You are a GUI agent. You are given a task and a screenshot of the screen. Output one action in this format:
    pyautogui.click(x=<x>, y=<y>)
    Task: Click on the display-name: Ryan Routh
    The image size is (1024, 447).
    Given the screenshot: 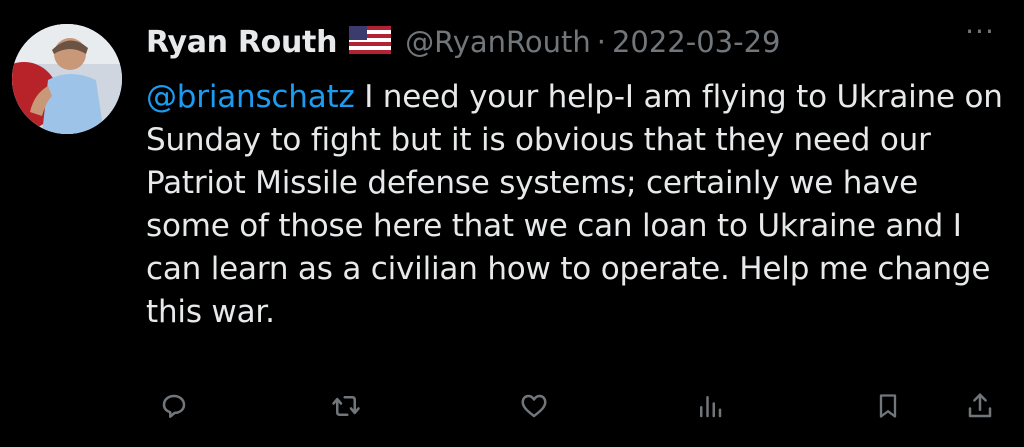 What is the action you would take?
    pyautogui.click(x=241, y=42)
    